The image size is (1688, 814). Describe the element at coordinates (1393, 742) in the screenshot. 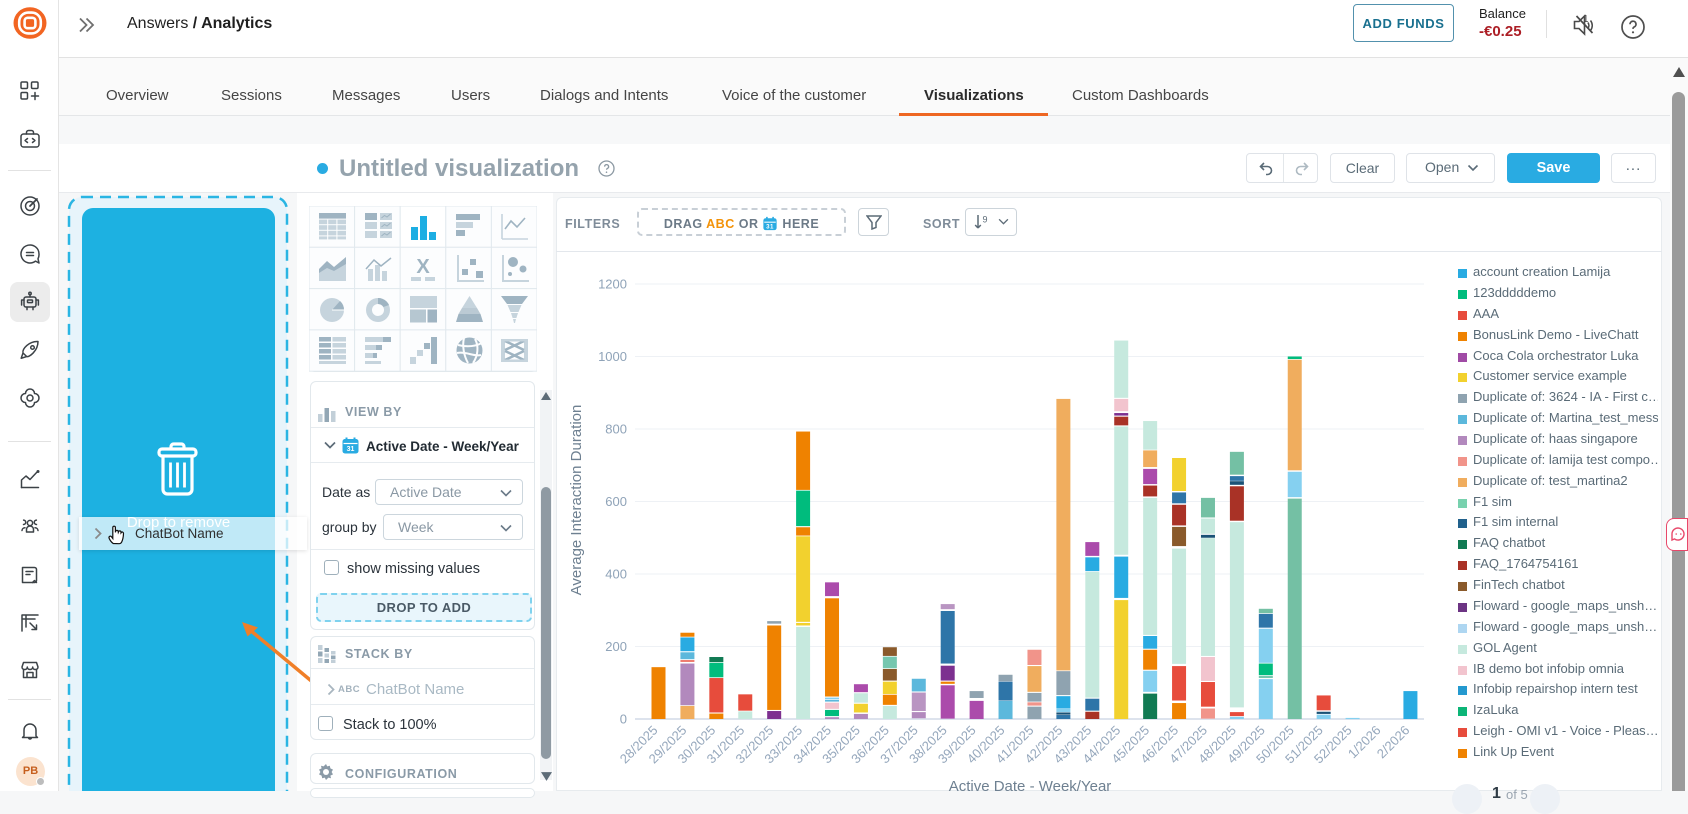

I see `svg-text: 2/2026` at that location.